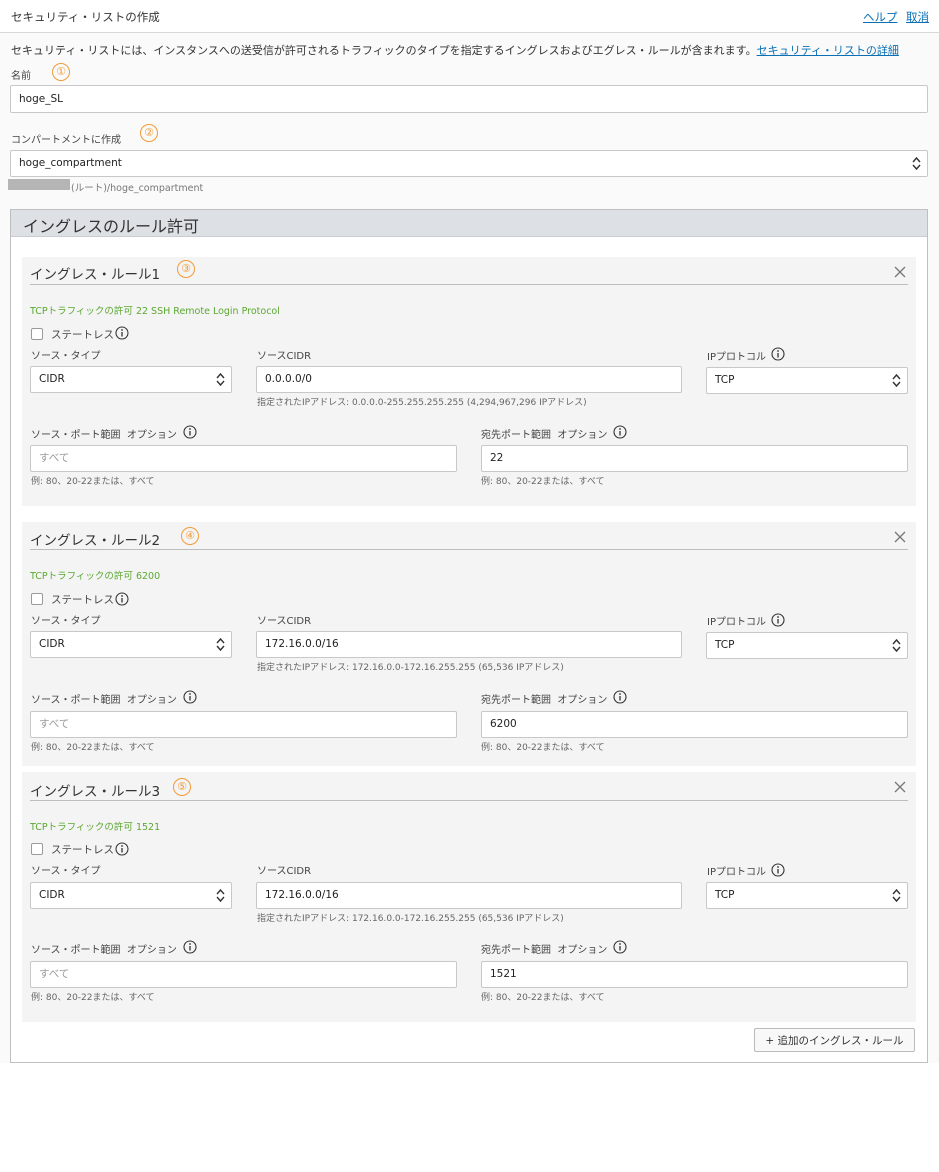 The width and height of the screenshot is (939, 1172). I want to click on ingress-section-title: イングレスのルール許可, so click(111, 226).